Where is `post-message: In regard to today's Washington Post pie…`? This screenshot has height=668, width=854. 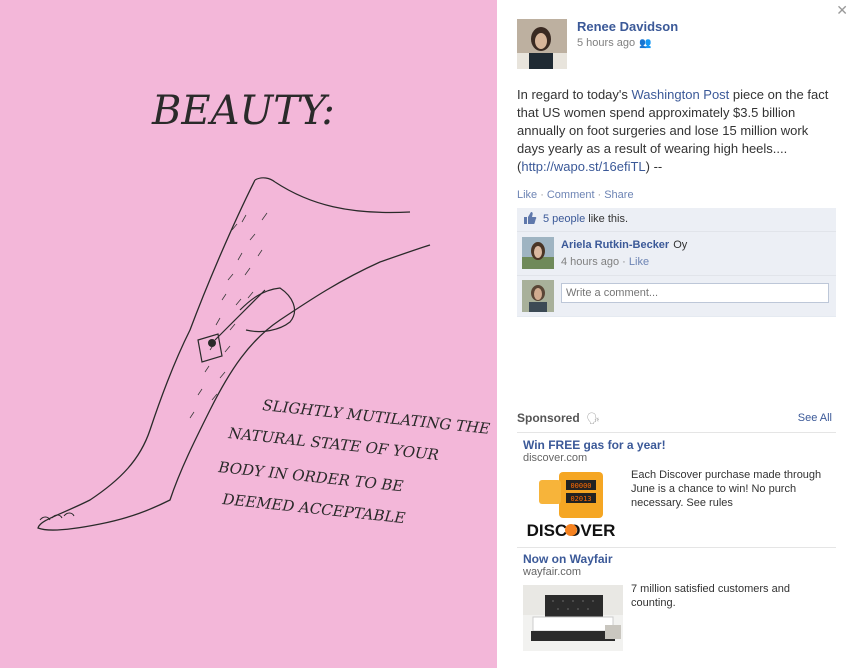
post-message: In regard to today's Washington Post pie… is located at coordinates (677, 131).